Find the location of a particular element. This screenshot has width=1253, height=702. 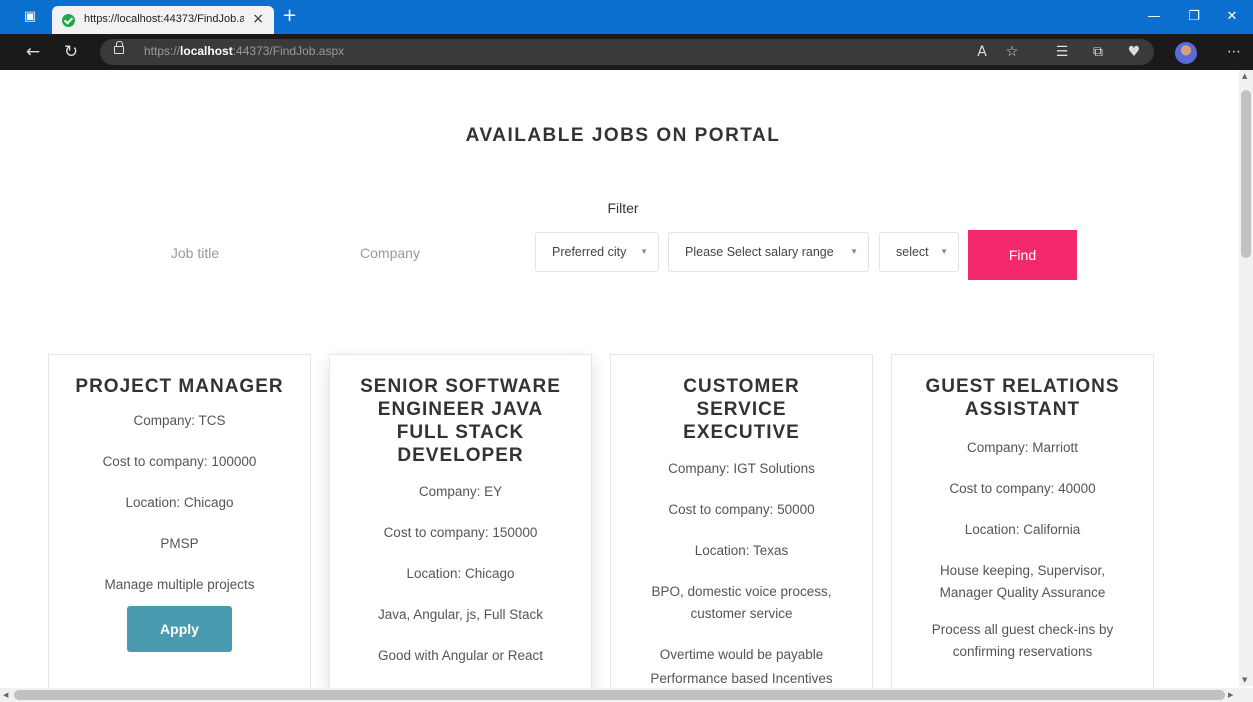

job-skills: Java, Angular, js, Full Stack is located at coordinates (460, 614).